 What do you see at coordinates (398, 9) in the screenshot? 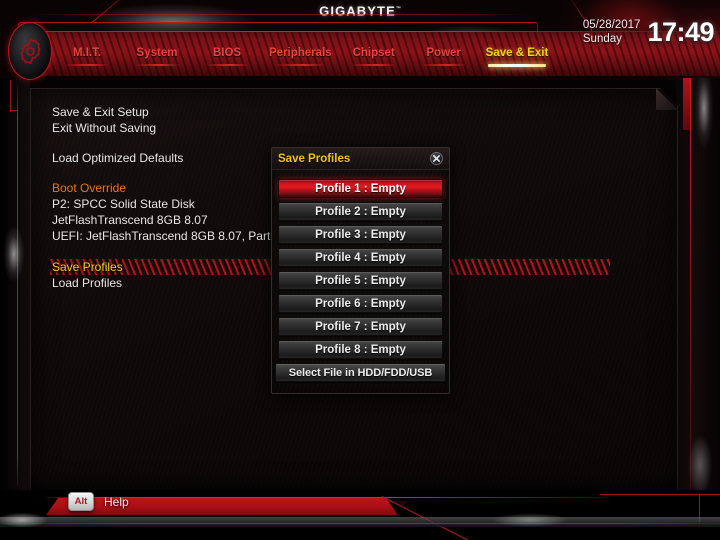
I see `trademark-symbol: ™` at bounding box center [398, 9].